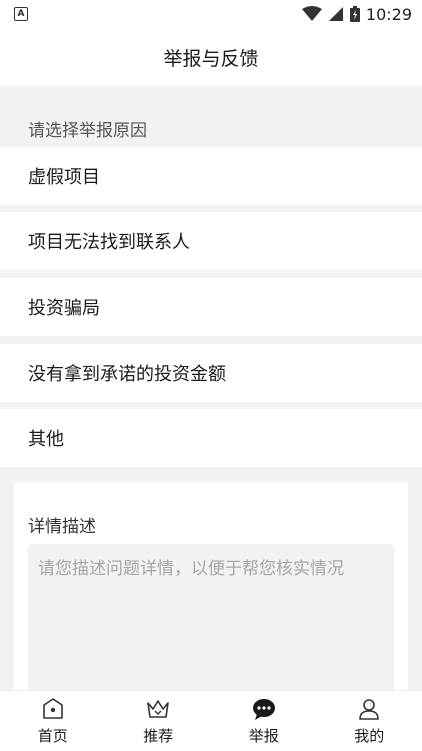 The image size is (422, 751). What do you see at coordinates (211, 241) in the screenshot?
I see `reason-item-no-contact: 项目无法找到联系人` at bounding box center [211, 241].